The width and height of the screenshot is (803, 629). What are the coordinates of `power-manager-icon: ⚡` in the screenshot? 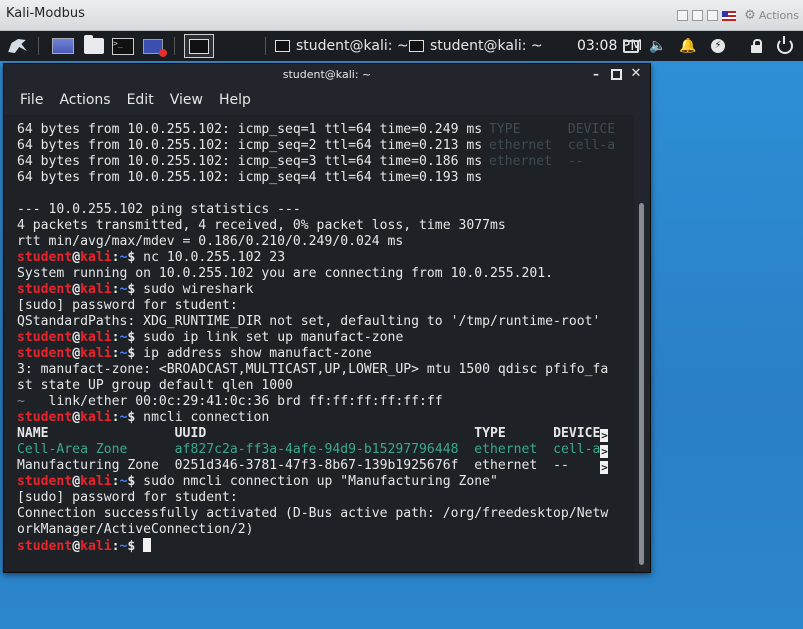 It's located at (718, 46).